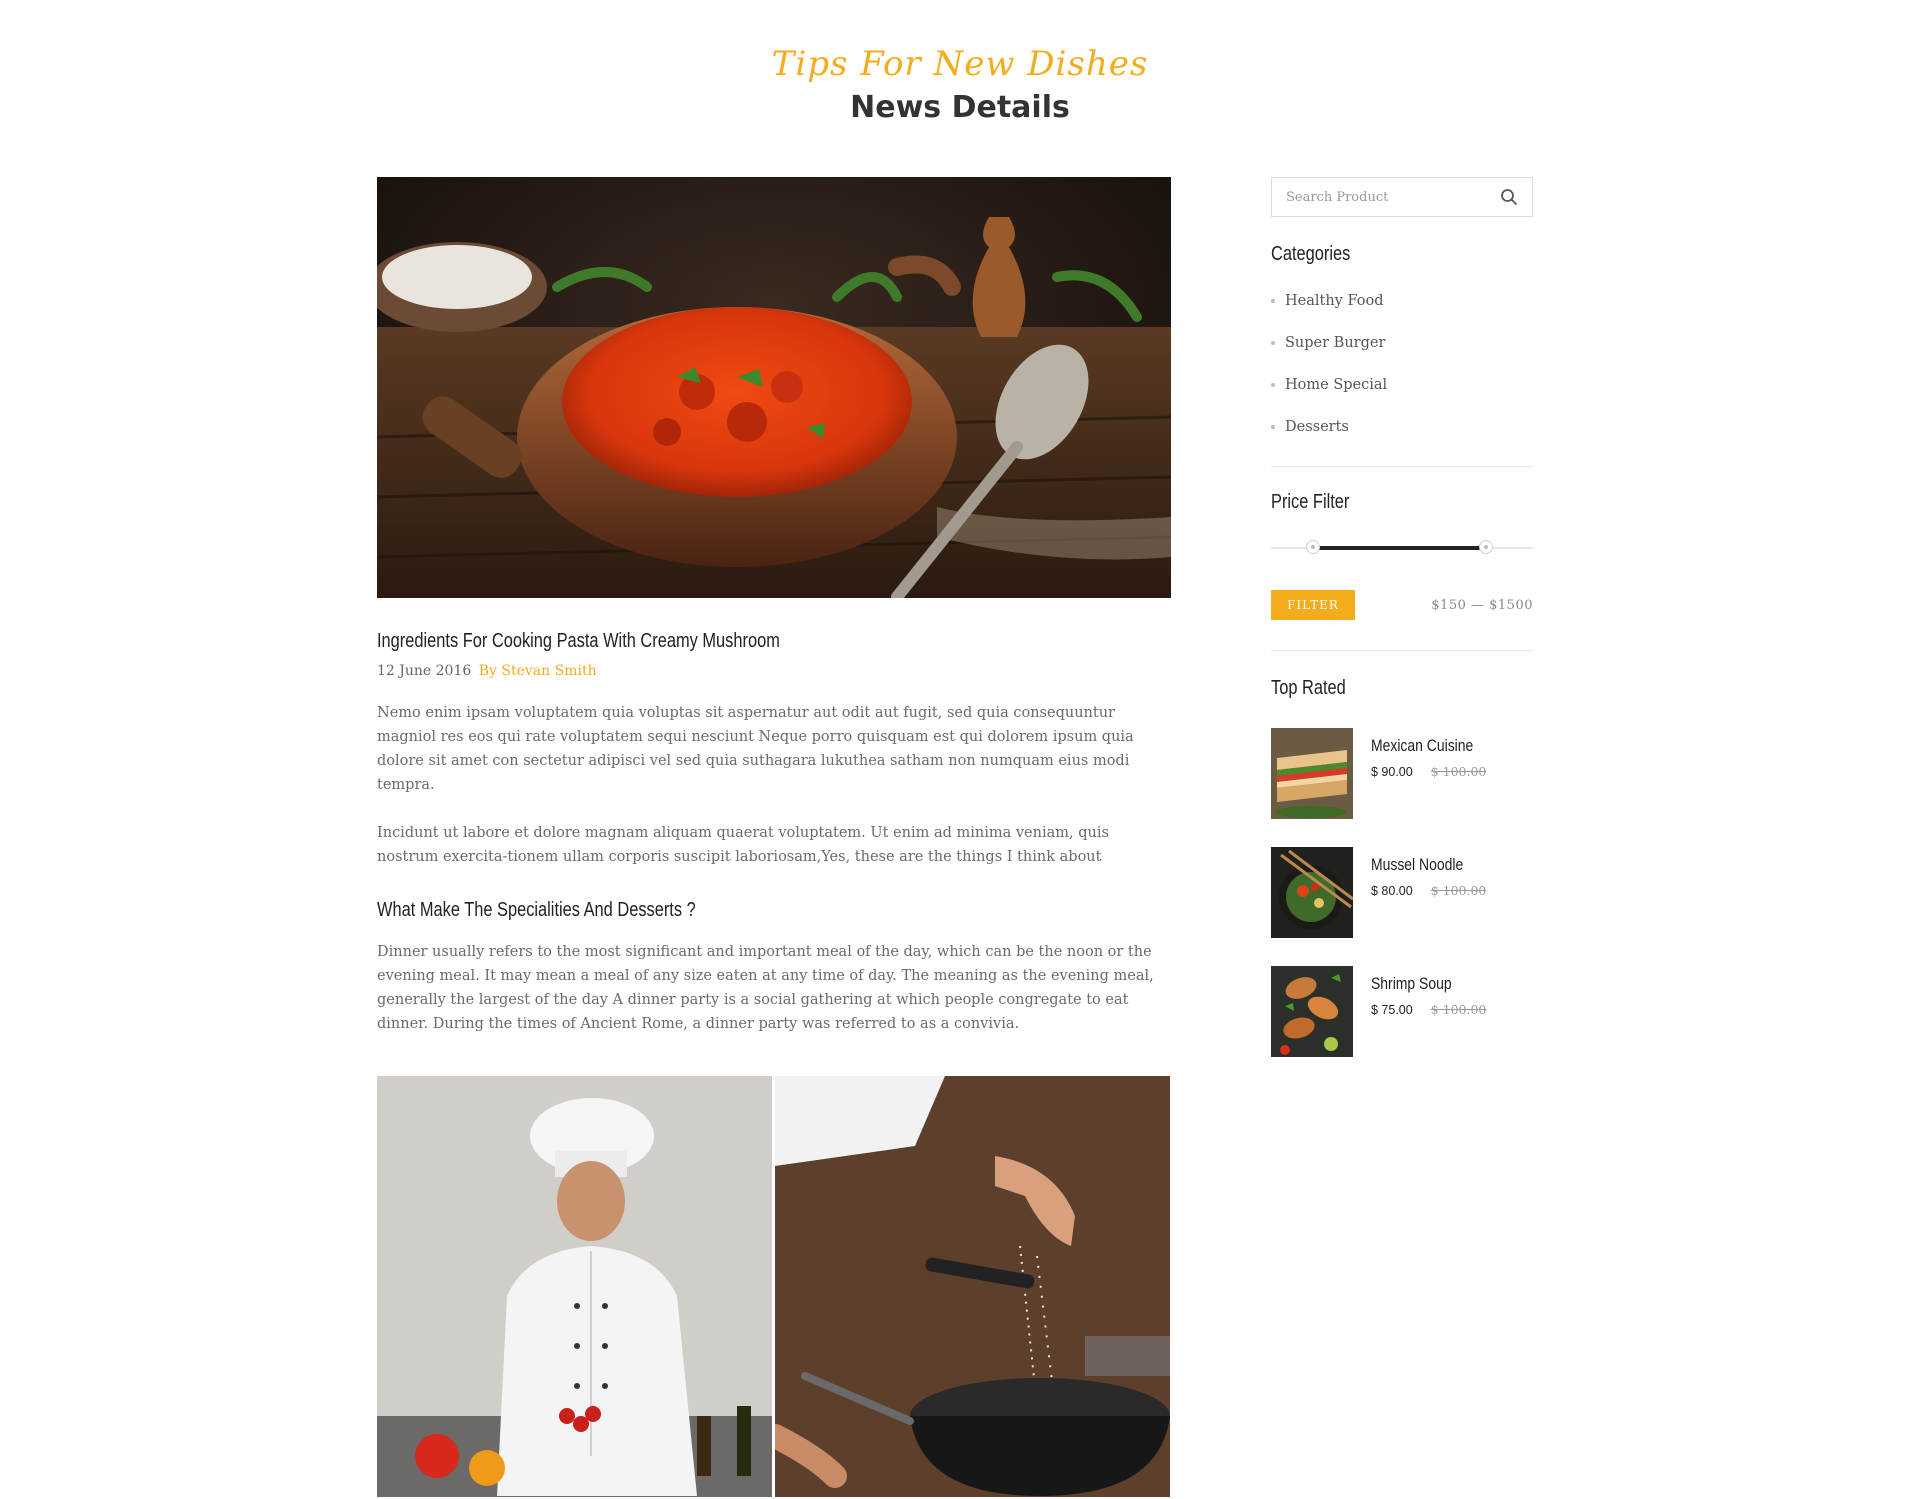  Describe the element at coordinates (1402, 343) in the screenshot. I see `category-item-super-burger: Super Burger` at that location.